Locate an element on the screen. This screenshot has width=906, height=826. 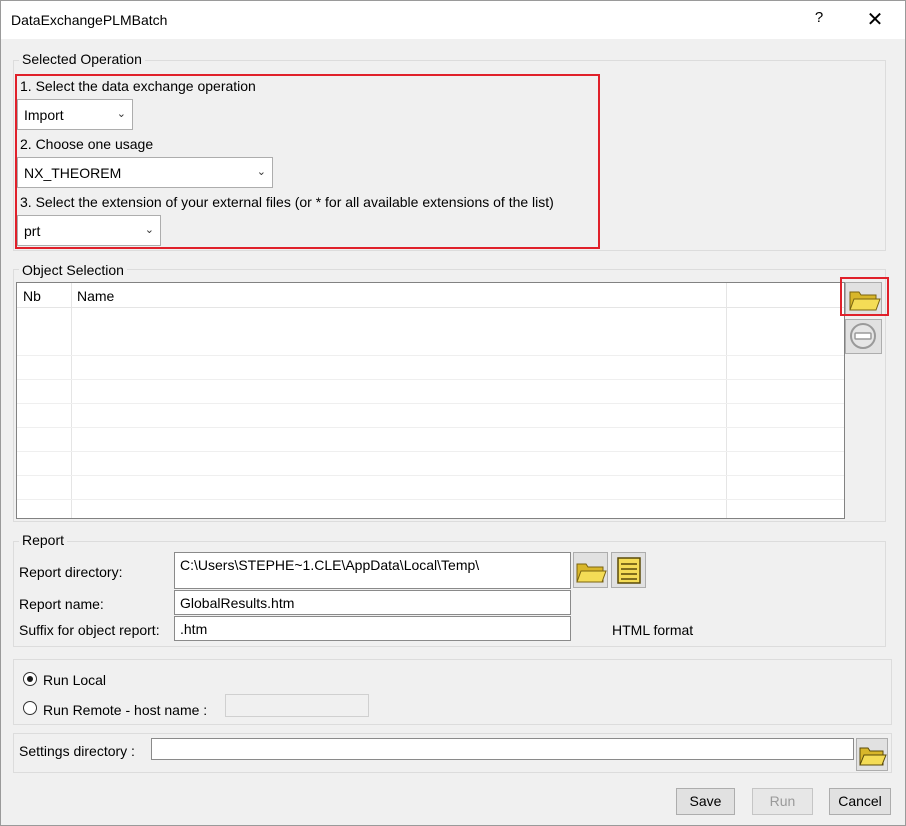
suffix-label: Suffix for object report: is located at coordinates (89, 630).